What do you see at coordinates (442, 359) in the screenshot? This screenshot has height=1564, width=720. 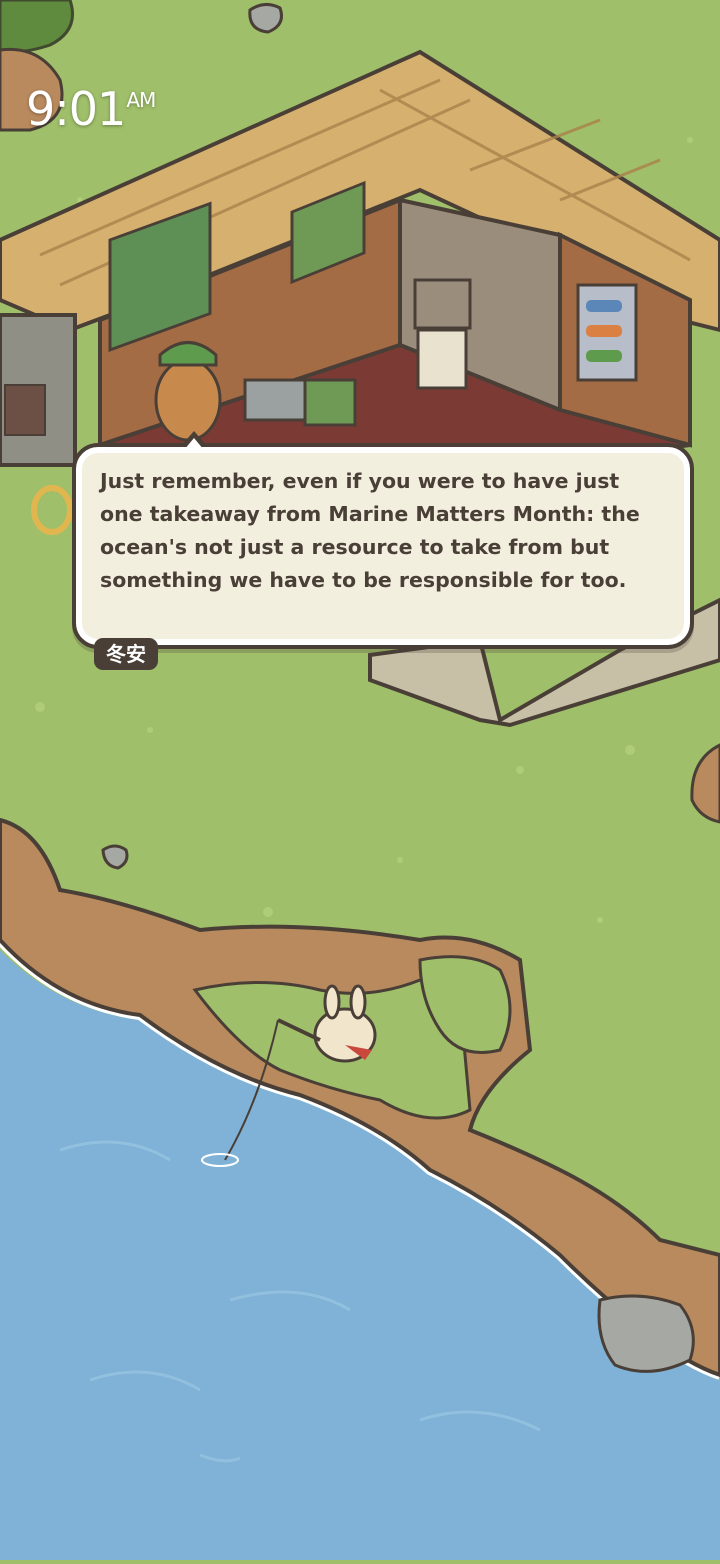 I see `pedestal` at bounding box center [442, 359].